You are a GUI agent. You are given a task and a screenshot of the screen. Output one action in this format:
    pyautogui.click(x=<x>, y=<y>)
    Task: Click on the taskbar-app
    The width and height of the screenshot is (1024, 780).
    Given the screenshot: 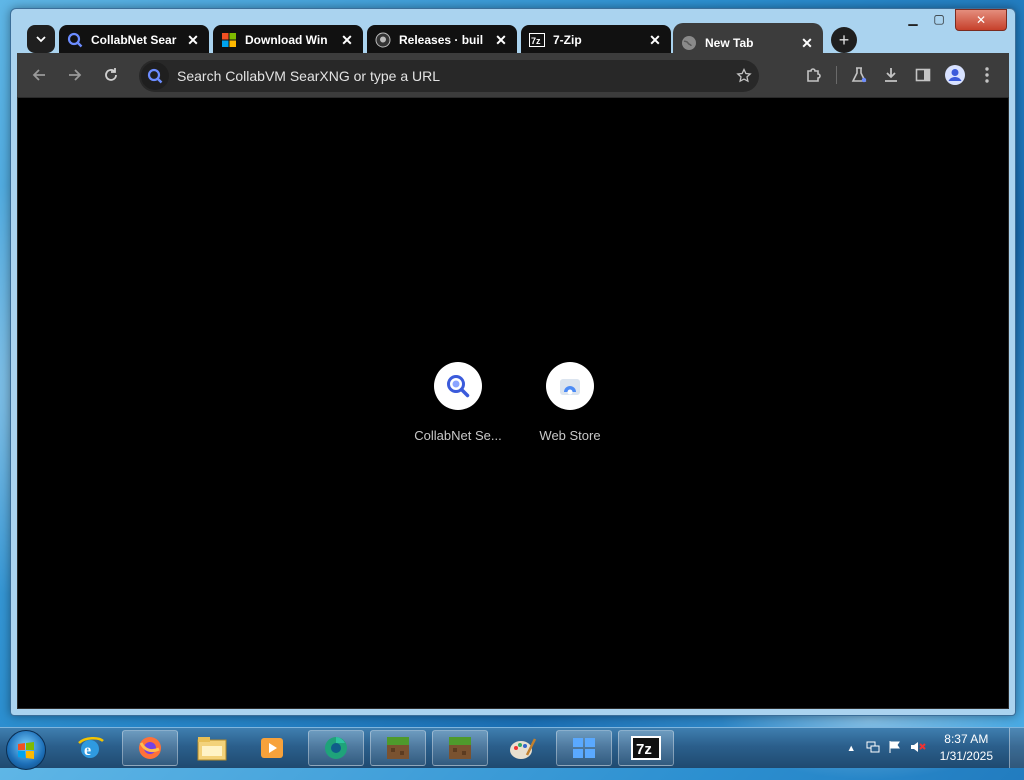 What is the action you would take?
    pyautogui.click(x=336, y=748)
    